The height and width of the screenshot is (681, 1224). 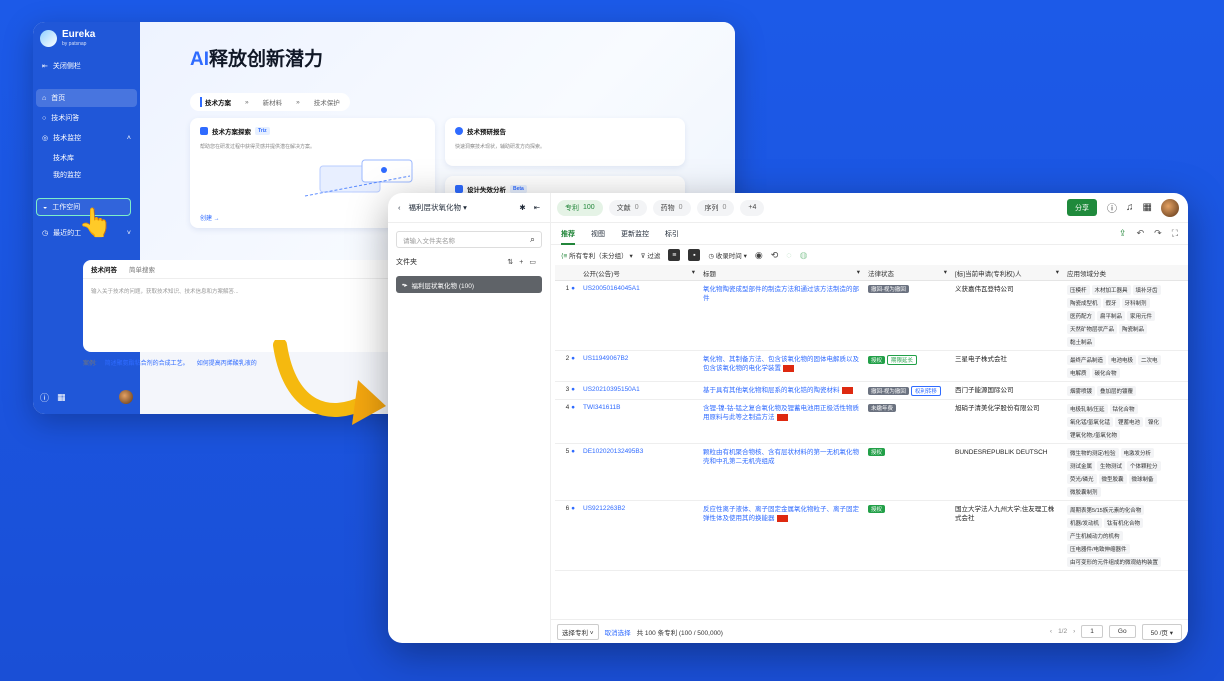 What do you see at coordinates (1081, 316) in the screenshot?
I see `field-tag: 医药配方` at bounding box center [1081, 316].